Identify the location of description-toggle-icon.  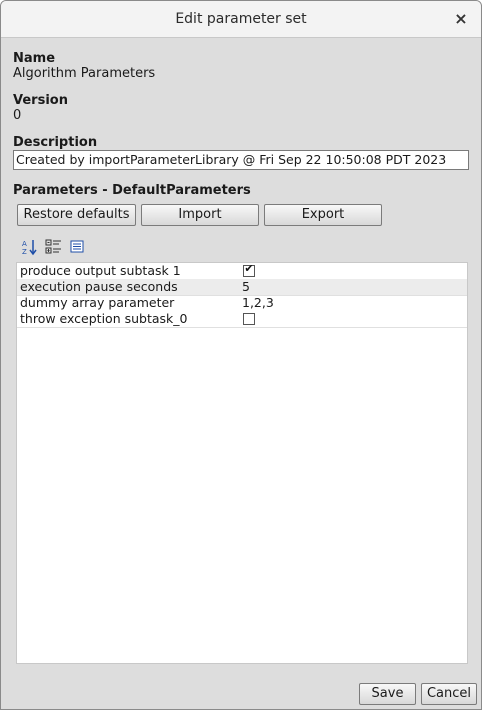
(78, 247).